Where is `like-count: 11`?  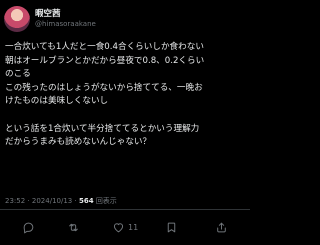 like-count: 11 is located at coordinates (133, 227).